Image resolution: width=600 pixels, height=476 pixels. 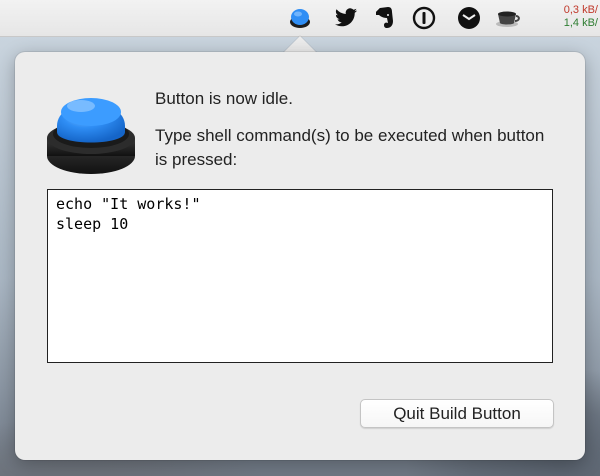 What do you see at coordinates (469, 18) in the screenshot?
I see `mail-icon` at bounding box center [469, 18].